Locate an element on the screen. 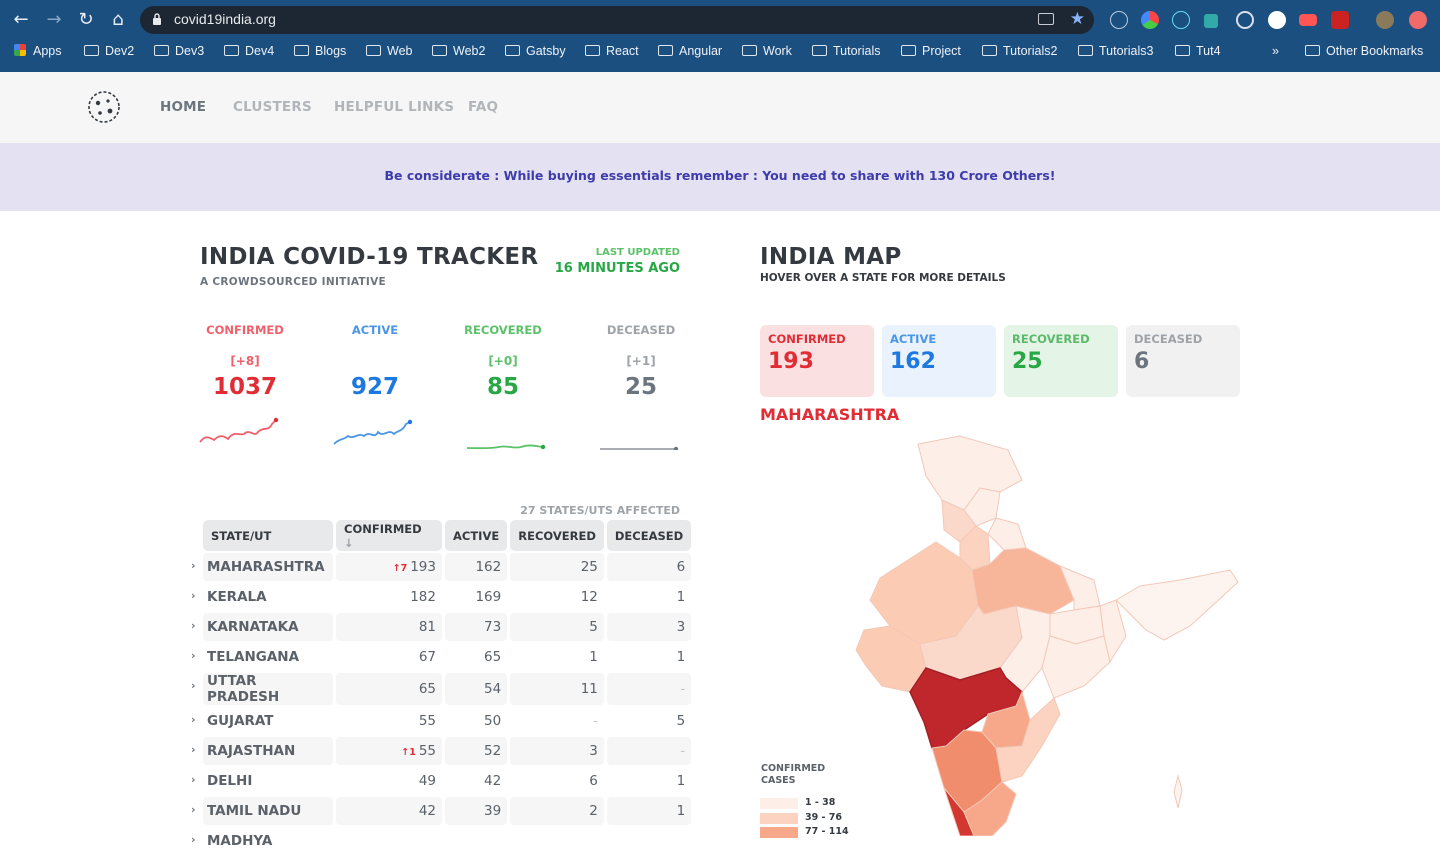 The height and width of the screenshot is (857, 1440). bookmark-folder: Web2 is located at coordinates (458, 53).